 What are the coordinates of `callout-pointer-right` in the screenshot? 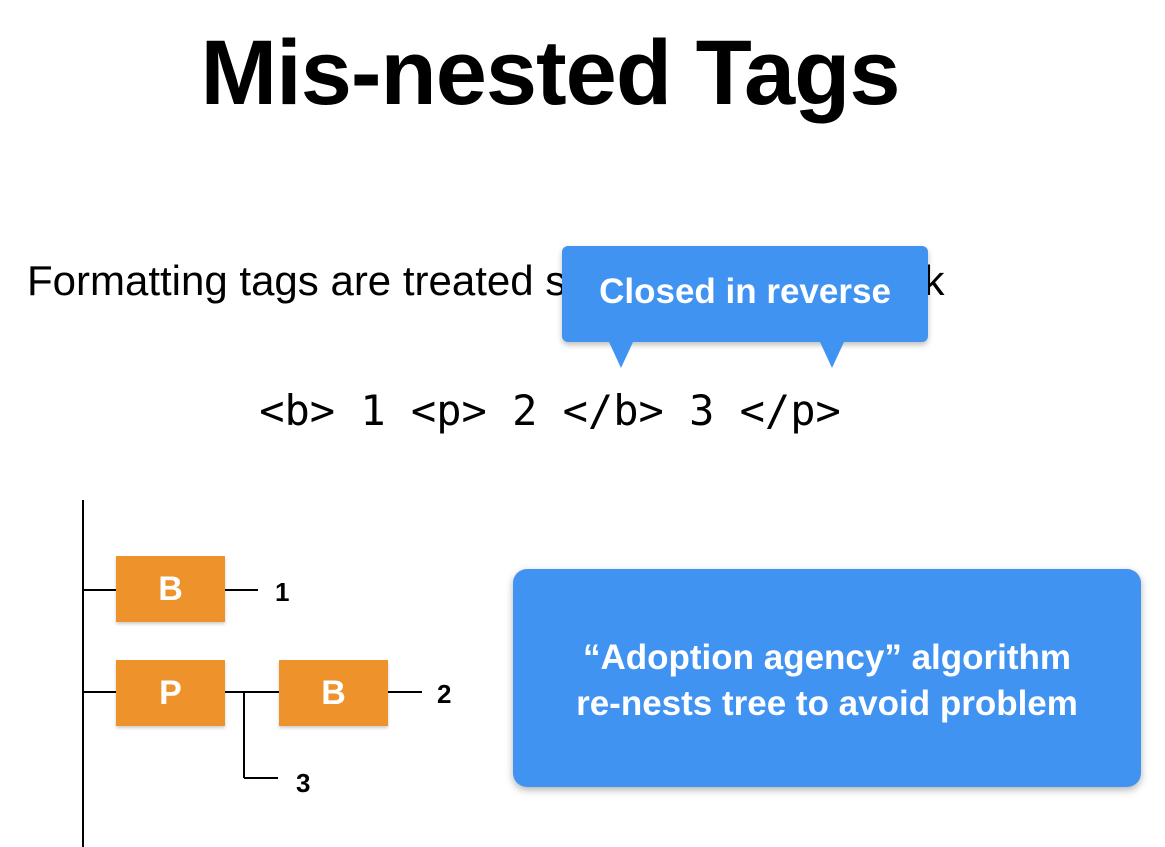 It's located at (832, 355).